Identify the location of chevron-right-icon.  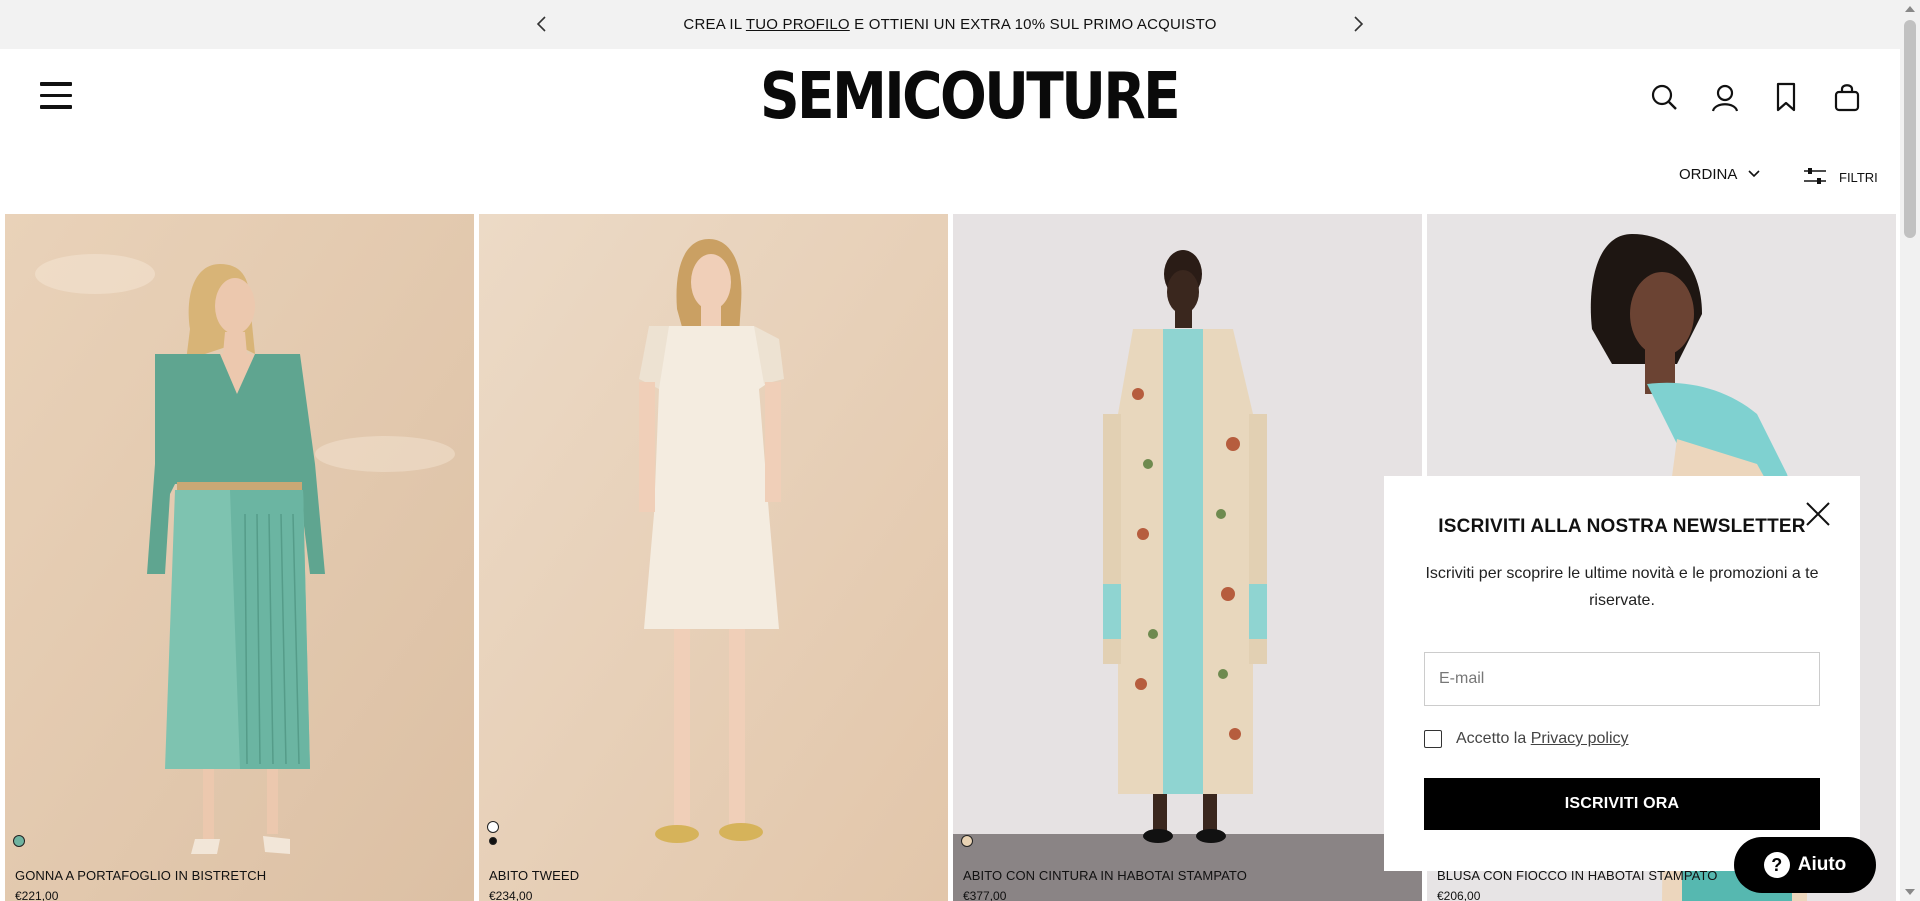
(1358, 24).